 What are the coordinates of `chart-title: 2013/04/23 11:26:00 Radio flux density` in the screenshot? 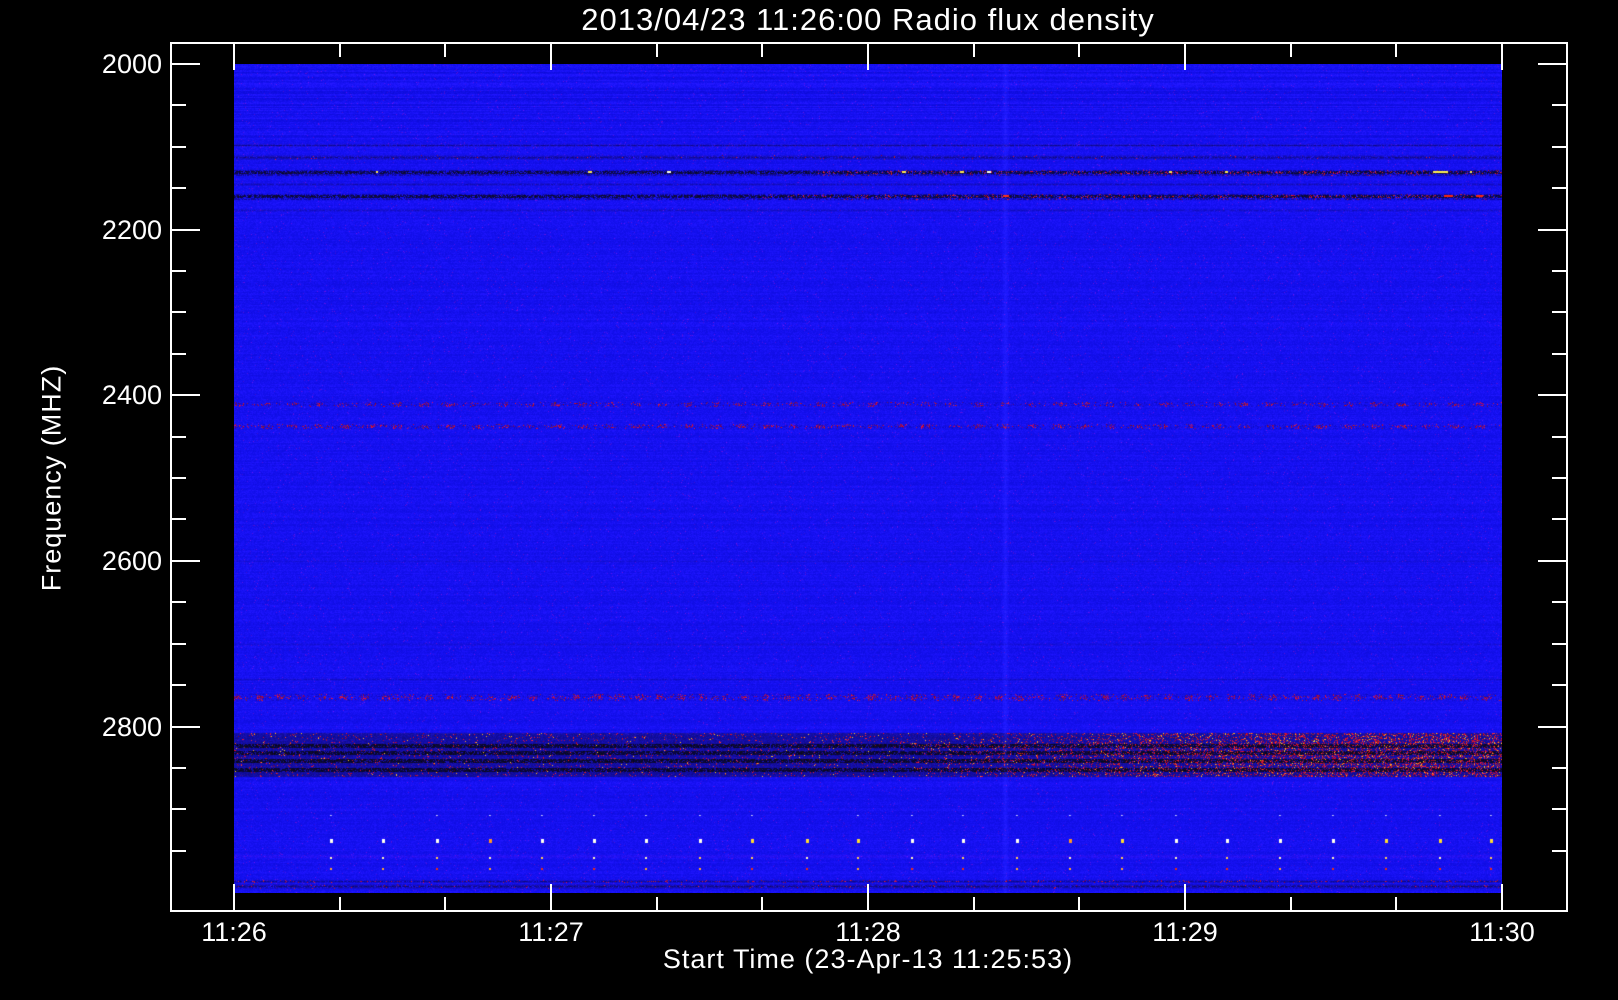 It's located at (868, 19).